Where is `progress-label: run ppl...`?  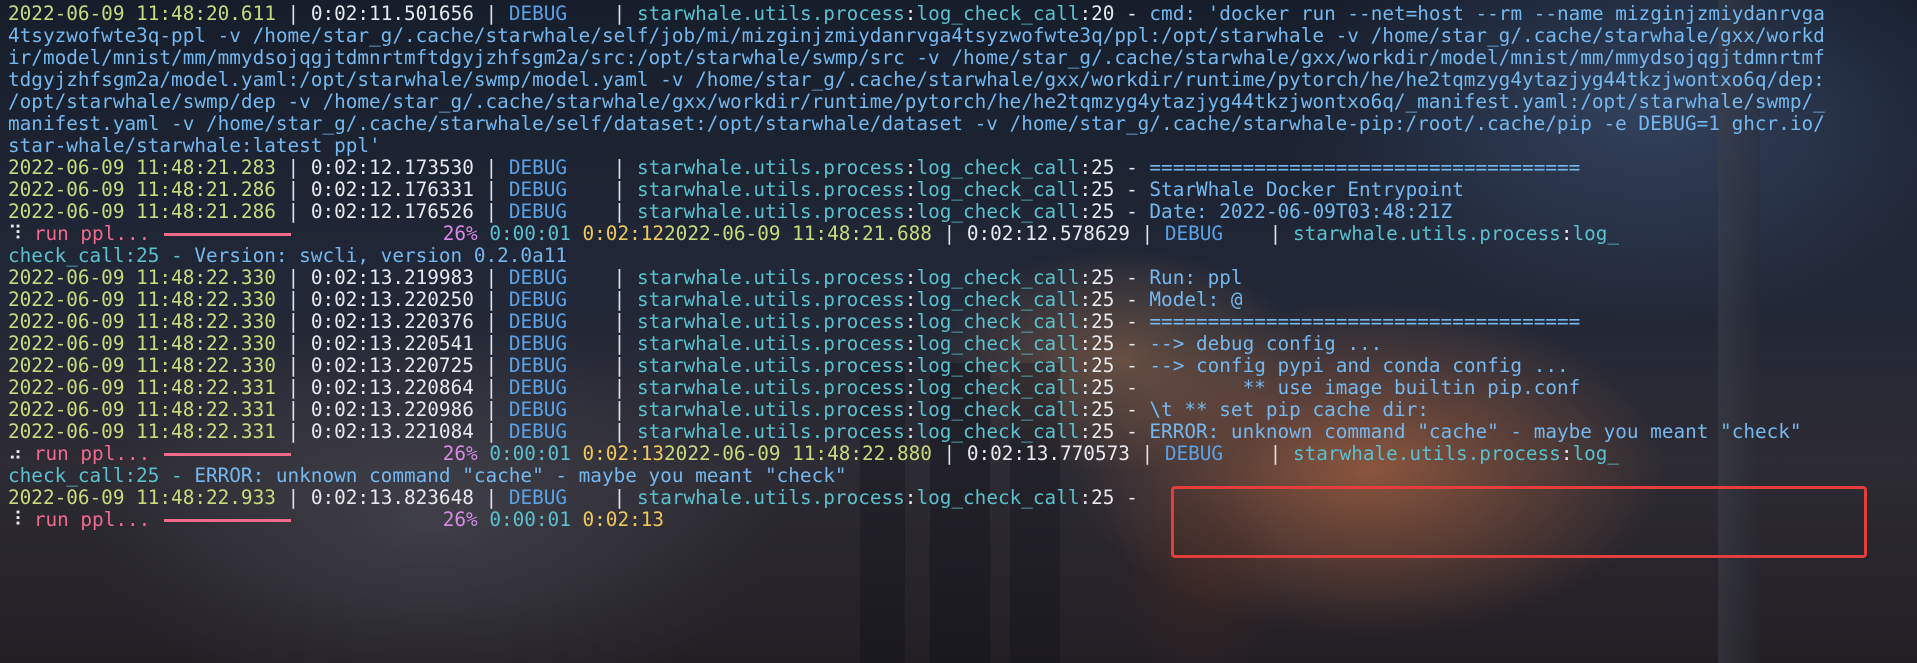 progress-label: run ppl... is located at coordinates (92, 519).